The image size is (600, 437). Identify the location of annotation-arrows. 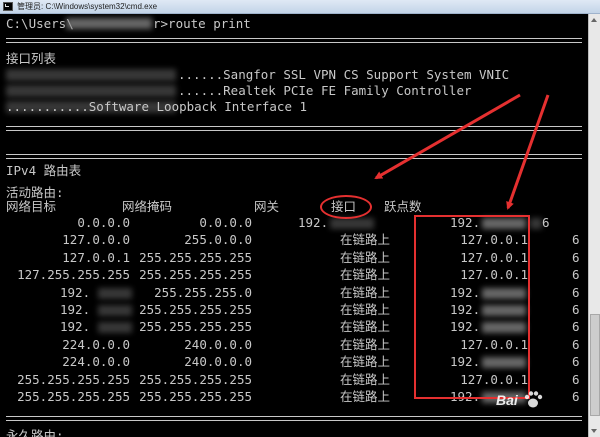
(462, 151).